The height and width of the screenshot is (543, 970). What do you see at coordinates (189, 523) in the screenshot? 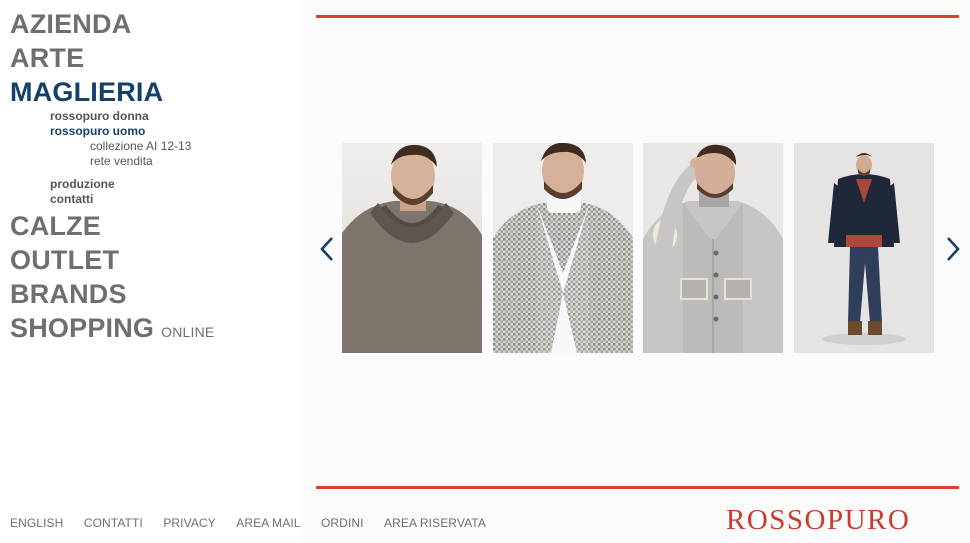
I see `footer-link-privacy: PRIVACY` at bounding box center [189, 523].